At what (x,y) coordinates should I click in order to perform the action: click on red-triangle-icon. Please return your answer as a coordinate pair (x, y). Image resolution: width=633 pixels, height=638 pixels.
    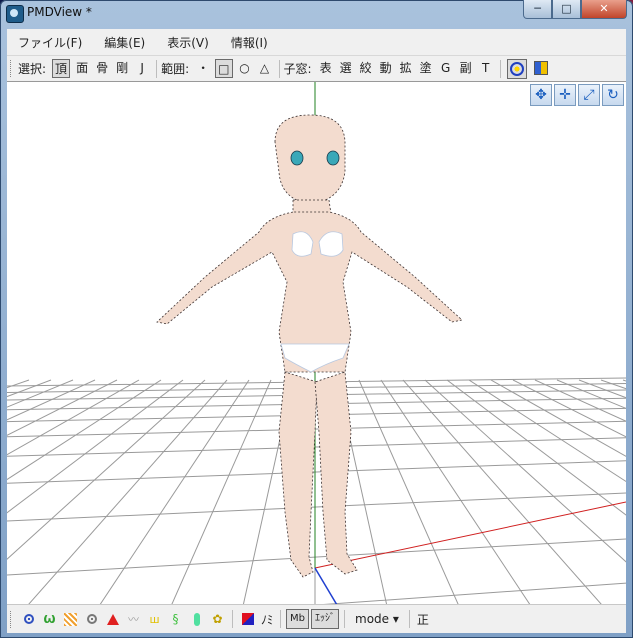
    Looking at the image, I should click on (112, 619).